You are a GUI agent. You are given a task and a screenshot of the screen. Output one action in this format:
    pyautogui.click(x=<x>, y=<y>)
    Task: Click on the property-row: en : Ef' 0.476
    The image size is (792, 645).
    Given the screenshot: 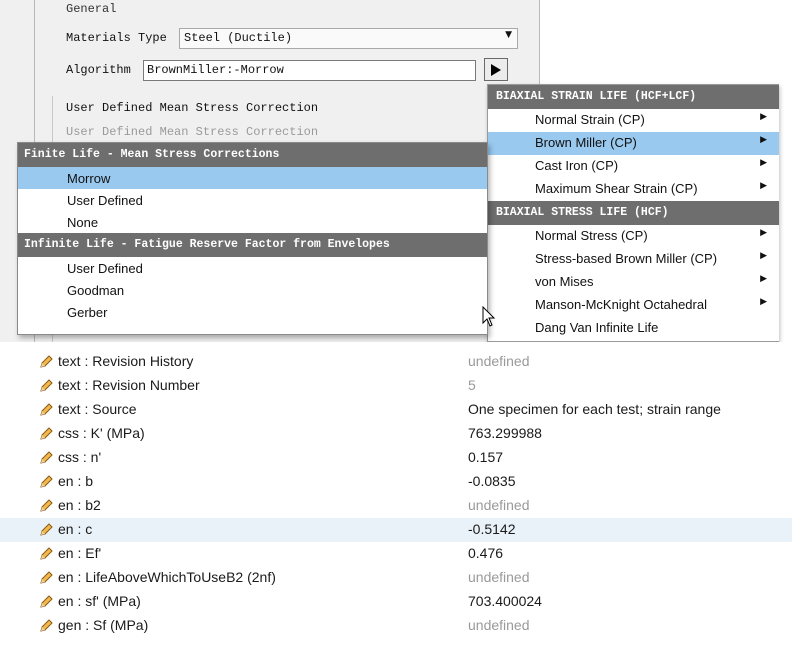 What is the action you would take?
    pyautogui.click(x=396, y=554)
    